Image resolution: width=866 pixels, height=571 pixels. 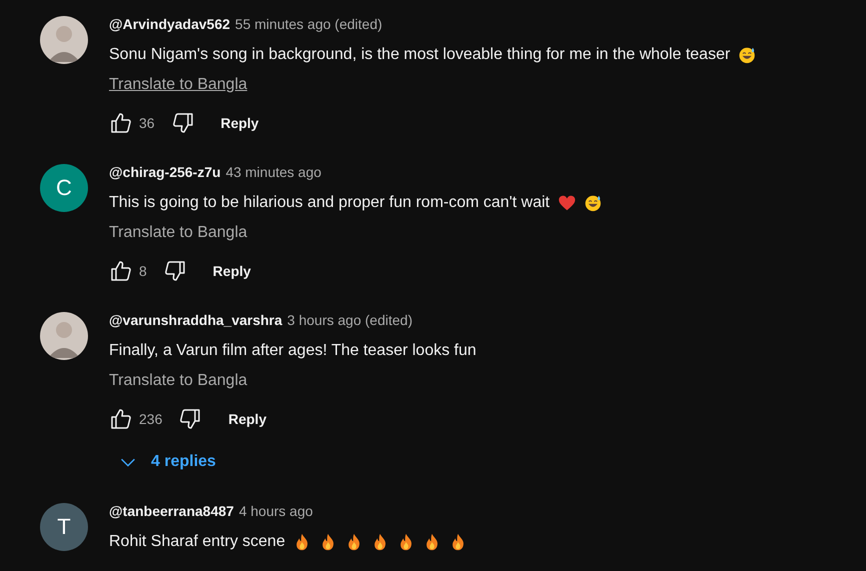 What do you see at coordinates (166, 462) in the screenshot?
I see `view-replies-button: 4 replies` at bounding box center [166, 462].